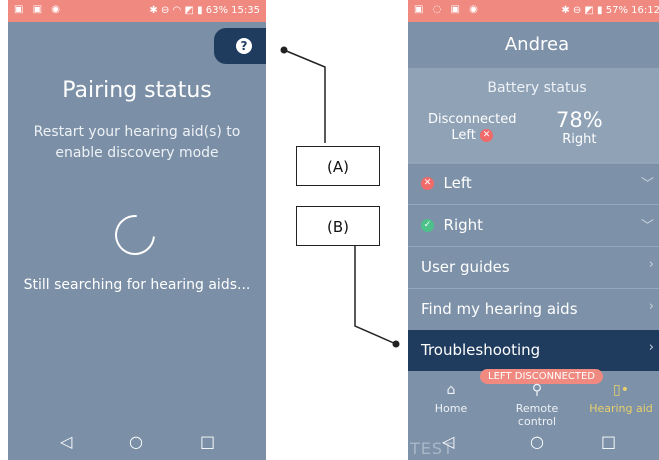  I want to click on tab-hearing-aid: ▯• Hearing aid, so click(621, 398).